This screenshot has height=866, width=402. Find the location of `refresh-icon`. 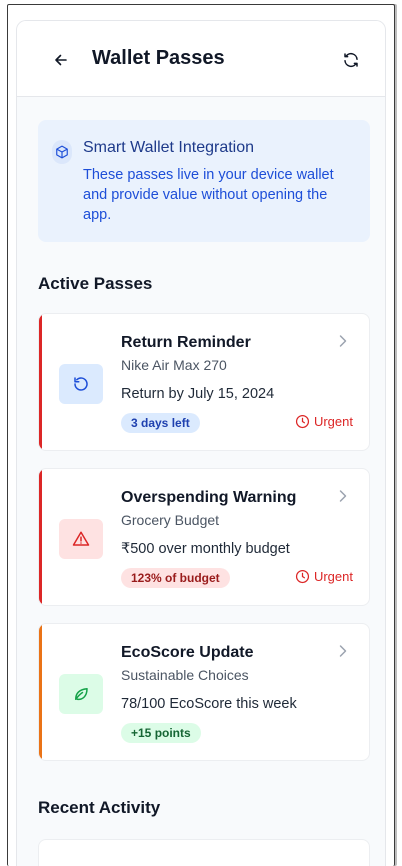

refresh-icon is located at coordinates (351, 60).